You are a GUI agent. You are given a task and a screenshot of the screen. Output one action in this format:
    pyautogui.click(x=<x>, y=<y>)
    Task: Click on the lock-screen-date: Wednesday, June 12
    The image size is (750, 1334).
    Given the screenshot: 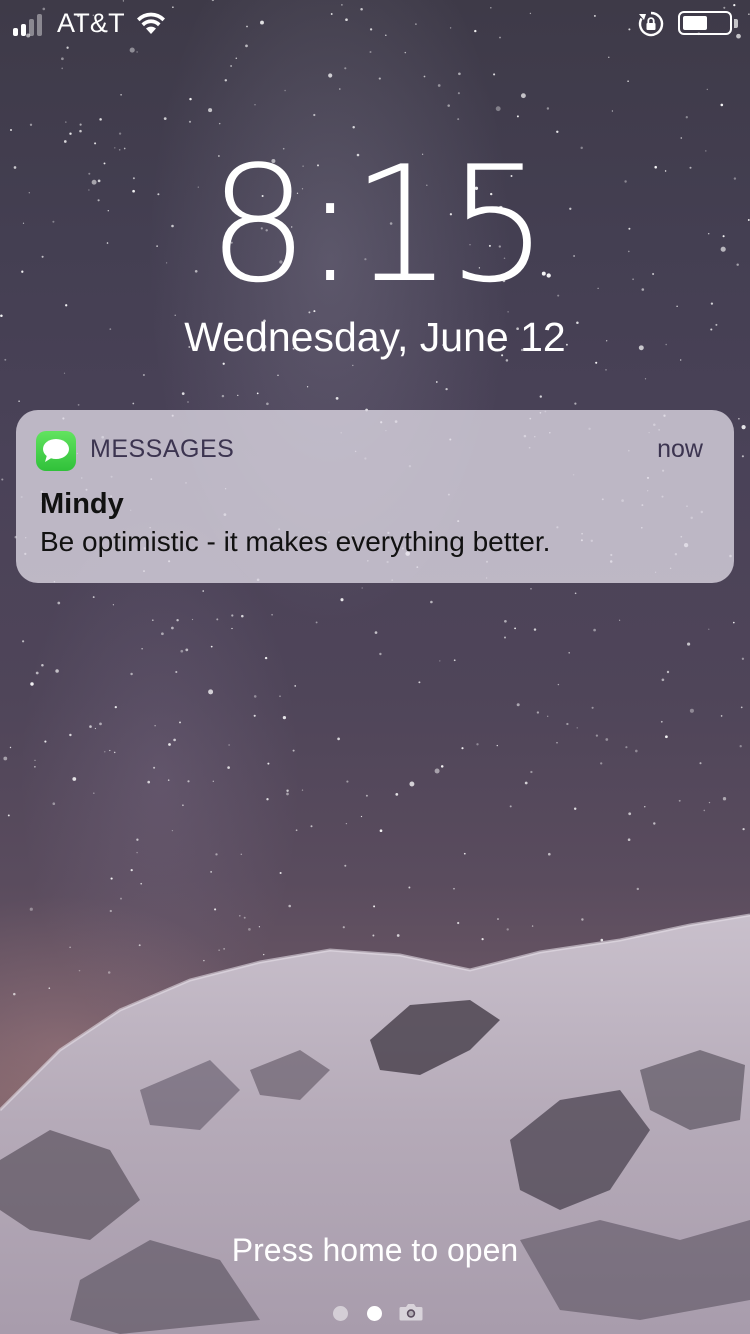 What is the action you would take?
    pyautogui.click(x=375, y=337)
    